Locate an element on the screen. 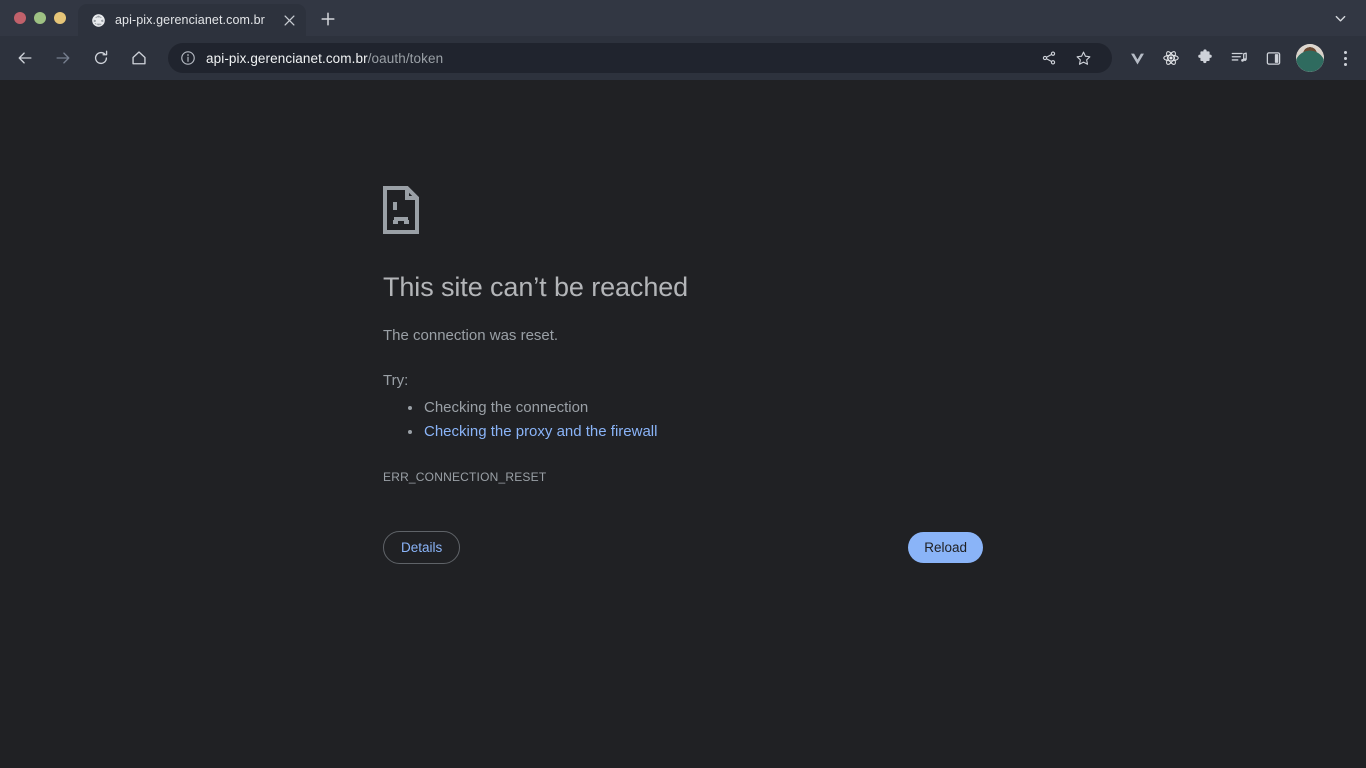 The height and width of the screenshot is (768, 1366). share-icon is located at coordinates (1049, 58).